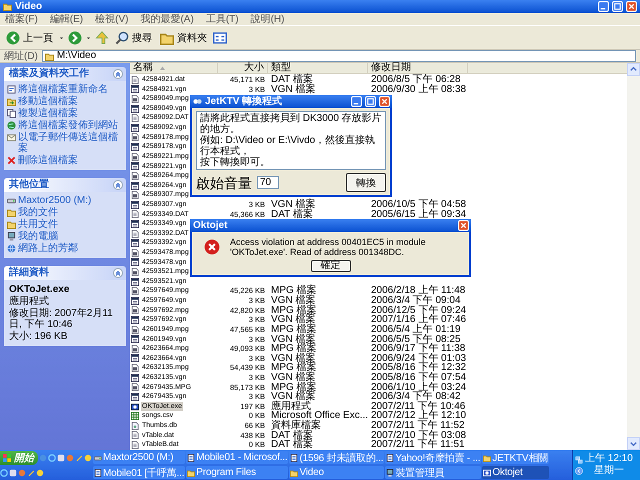  Describe the element at coordinates (292, 215) in the screenshot. I see `file-type: DAT 檔案` at that location.